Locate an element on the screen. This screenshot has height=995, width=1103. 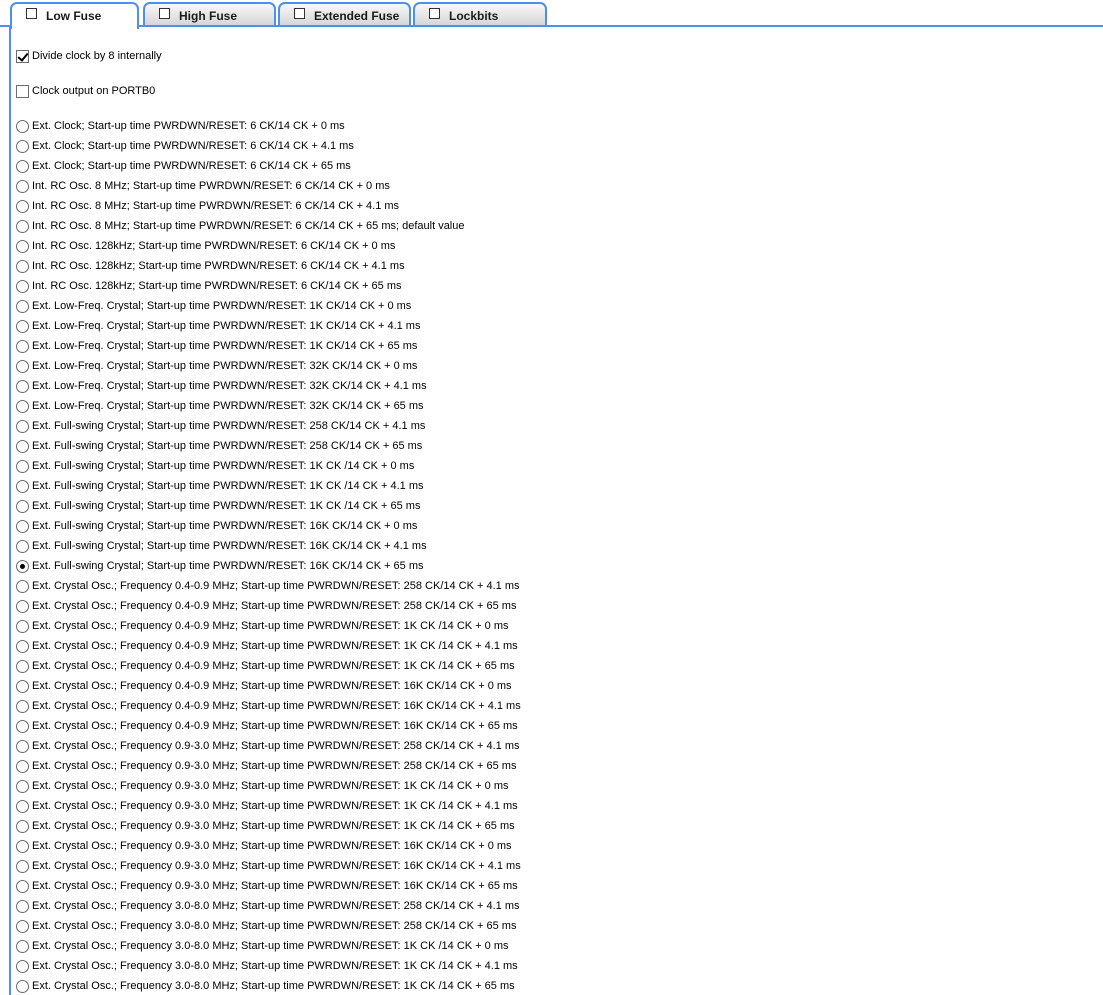
tab-low-fuse: Low Fuse is located at coordinates (74, 15).